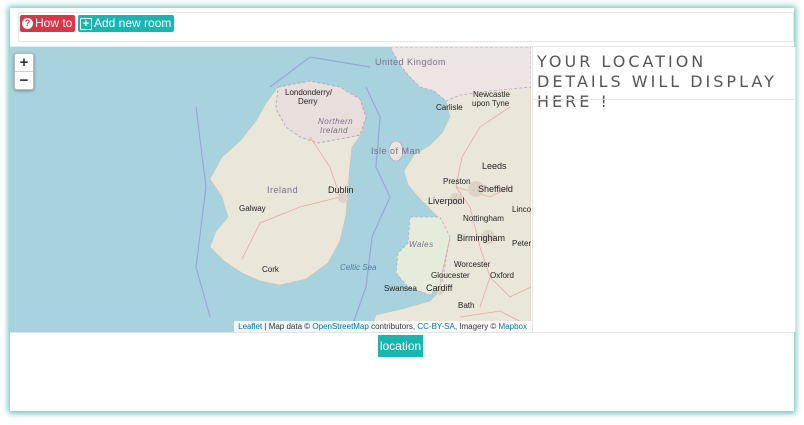 The image size is (804, 425). Describe the element at coordinates (481, 238) in the screenshot. I see `label-birmingham: Birmingham` at that location.